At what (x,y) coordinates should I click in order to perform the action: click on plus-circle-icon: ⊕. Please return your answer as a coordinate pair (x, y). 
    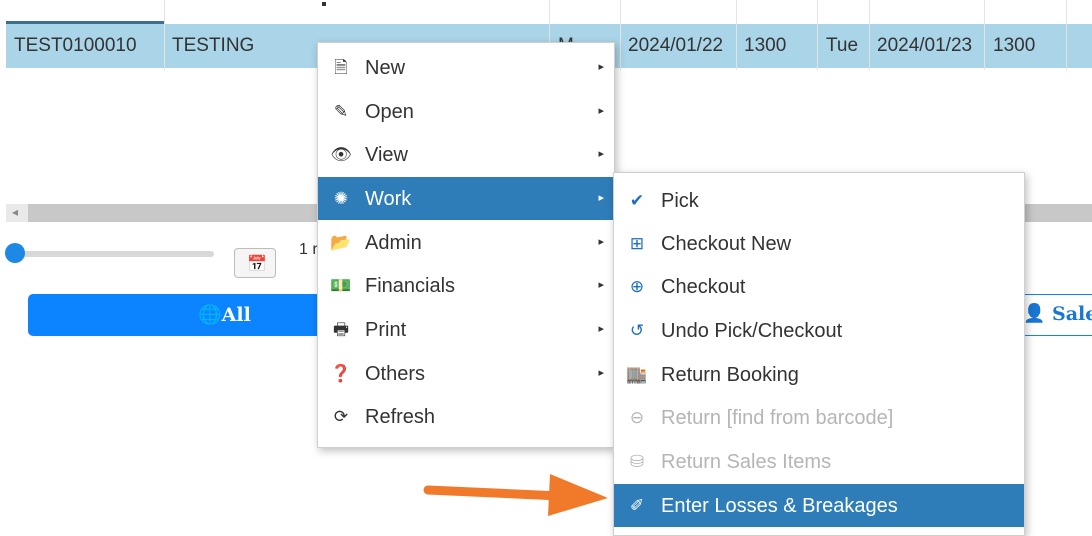
    Looking at the image, I should click on (637, 286).